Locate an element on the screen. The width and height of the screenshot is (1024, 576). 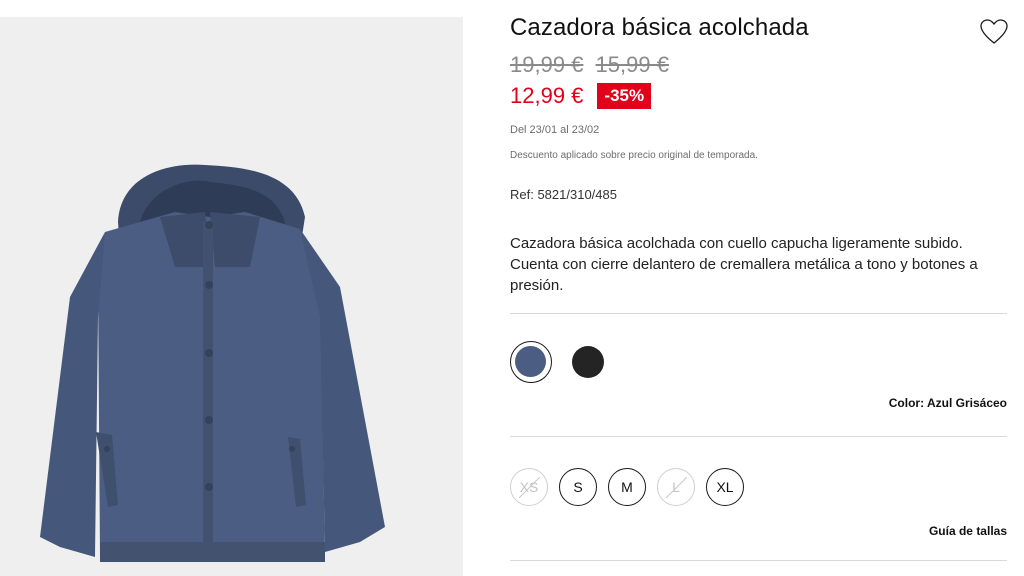
color-swatch-fill is located at coordinates (530, 361).